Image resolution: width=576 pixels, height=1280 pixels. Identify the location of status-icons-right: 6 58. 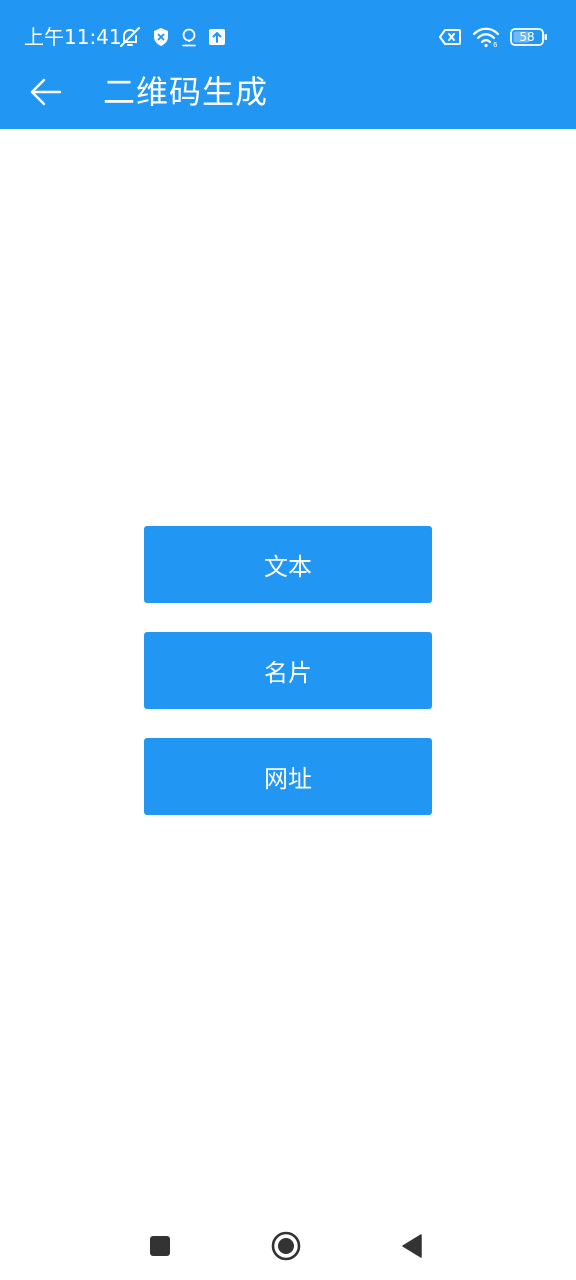
(492, 37).